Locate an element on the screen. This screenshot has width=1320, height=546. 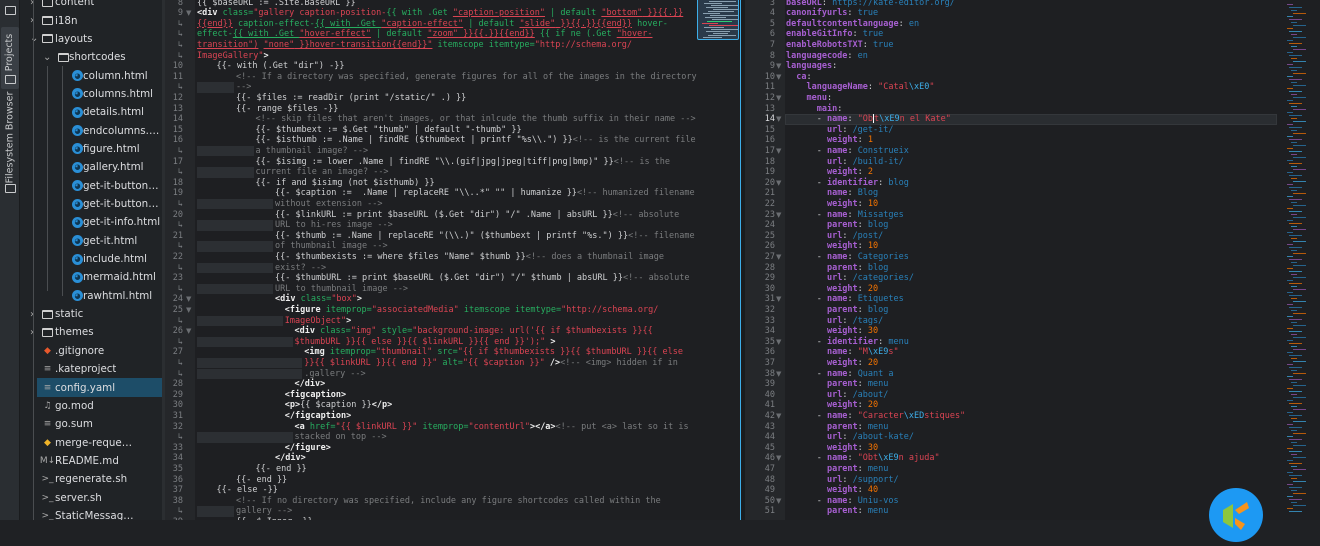
tree-item: ◕ get-it.html is located at coordinates (91, 241).